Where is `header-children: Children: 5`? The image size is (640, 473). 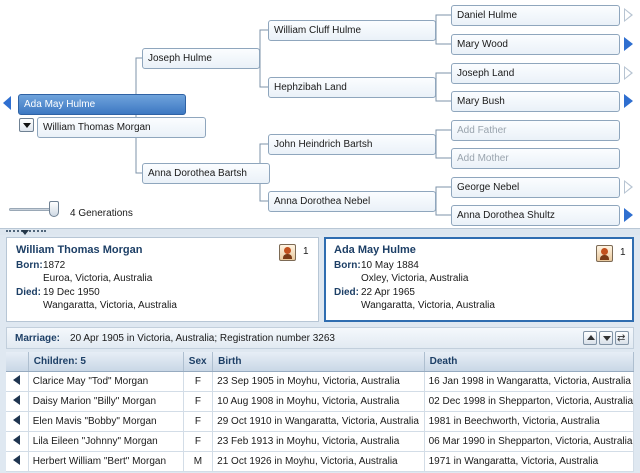 header-children: Children: 5 is located at coordinates (106, 362).